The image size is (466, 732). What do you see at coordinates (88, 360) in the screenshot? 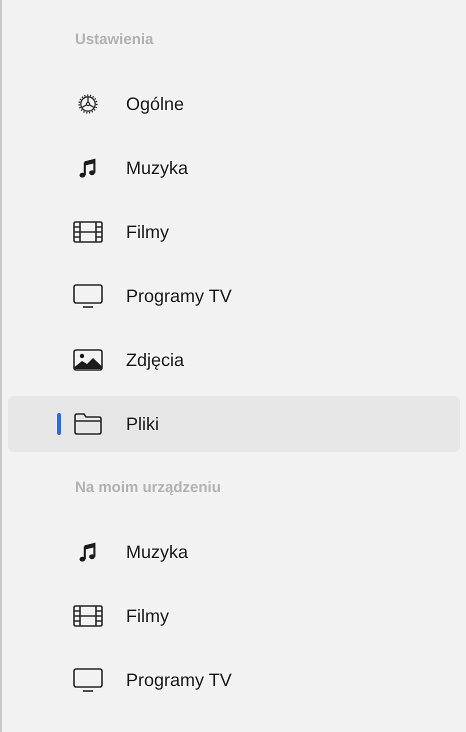
I see `photo-icon` at bounding box center [88, 360].